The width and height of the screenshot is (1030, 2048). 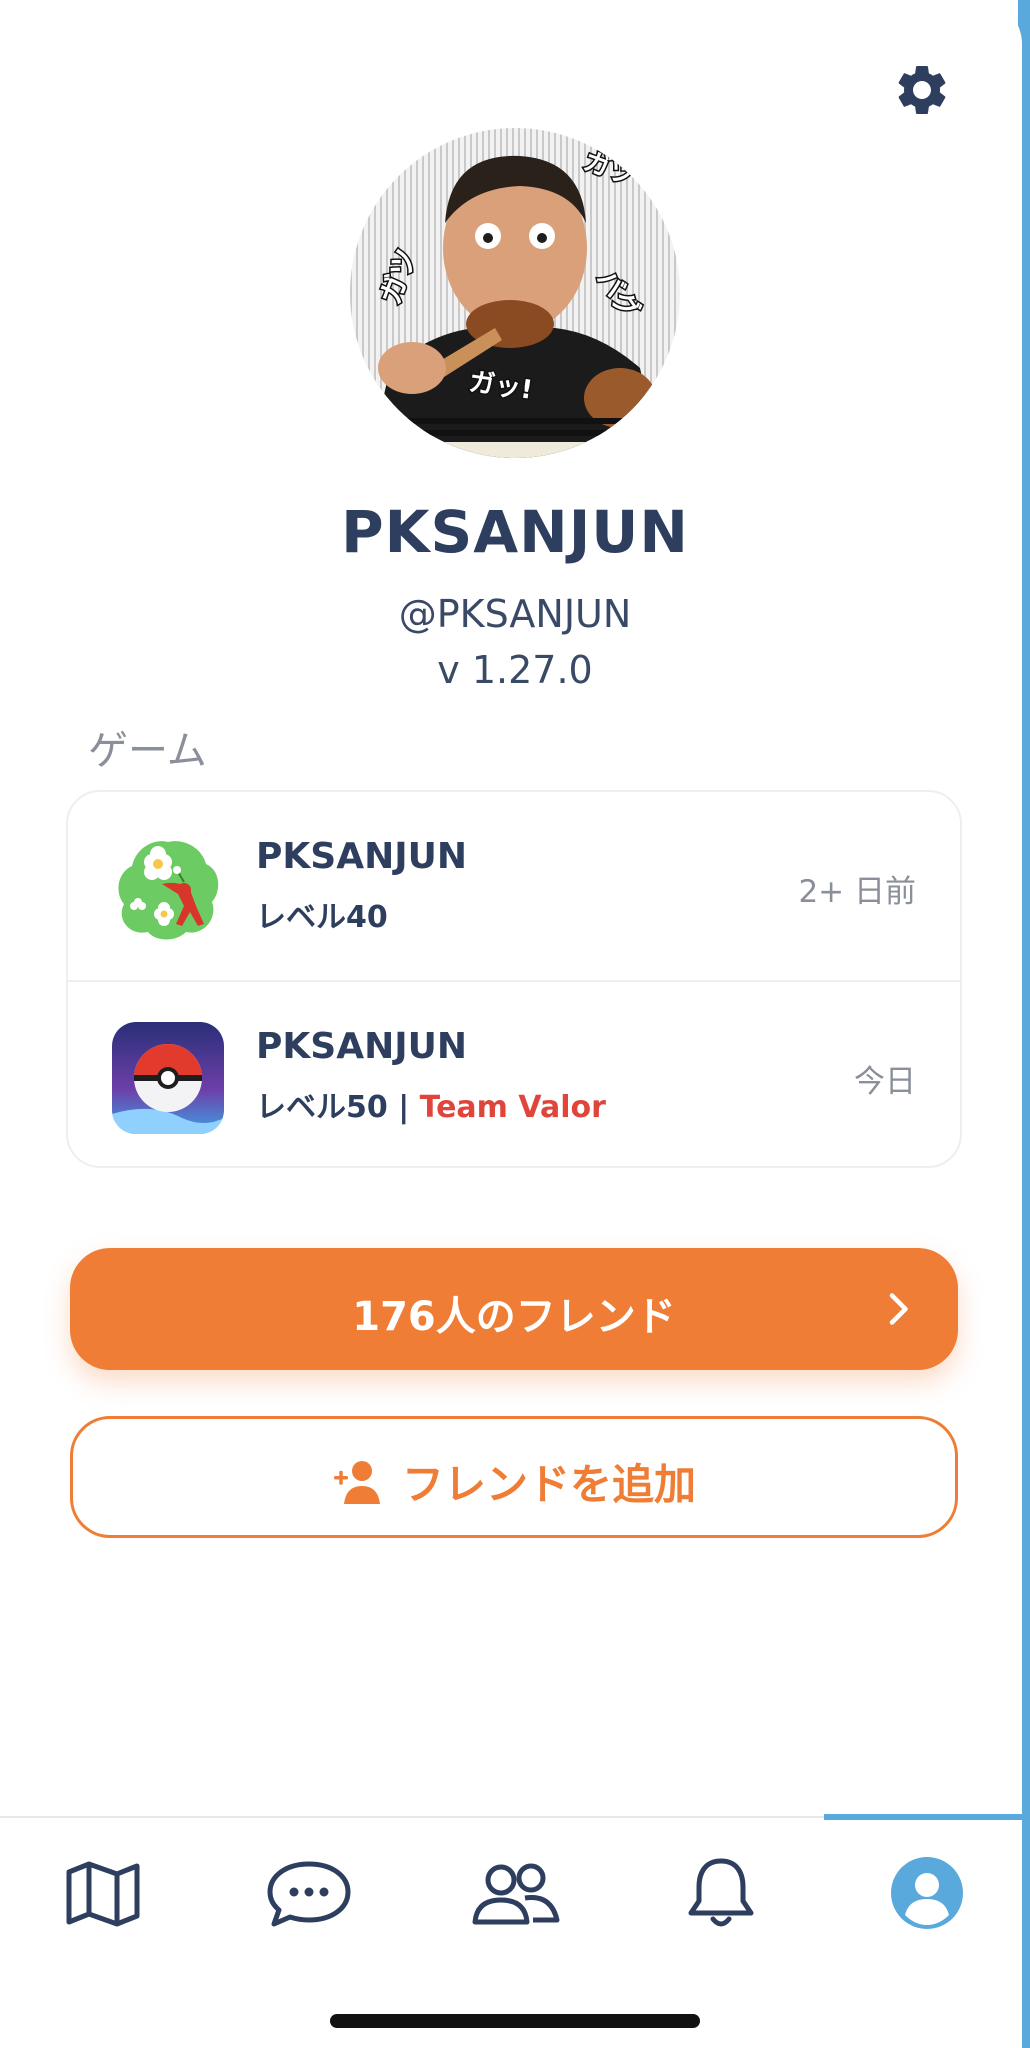 I want to click on friends-icon, so click(x=516, y=1894).